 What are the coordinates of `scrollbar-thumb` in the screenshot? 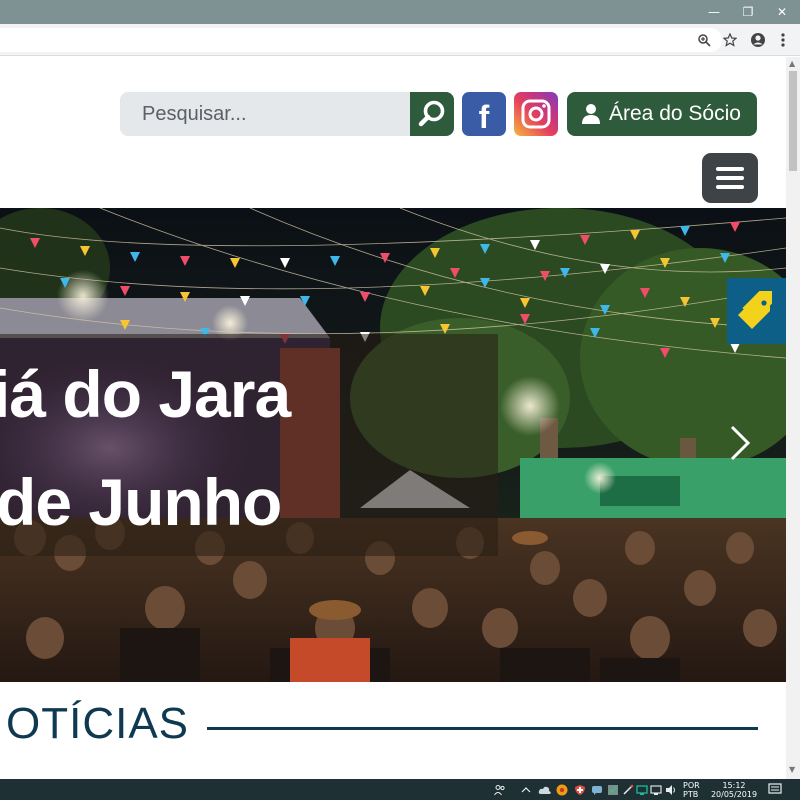 It's located at (793, 121).